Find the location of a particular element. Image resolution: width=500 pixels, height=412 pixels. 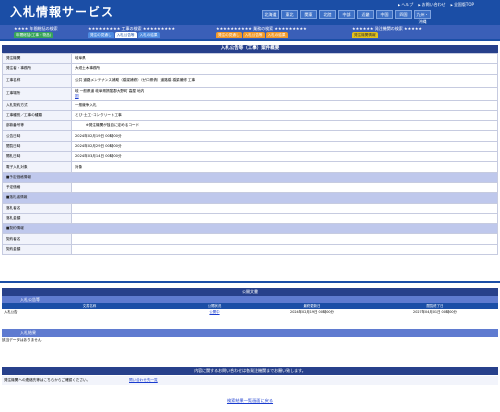

field-label: 発注機関 is located at coordinates (37, 58).